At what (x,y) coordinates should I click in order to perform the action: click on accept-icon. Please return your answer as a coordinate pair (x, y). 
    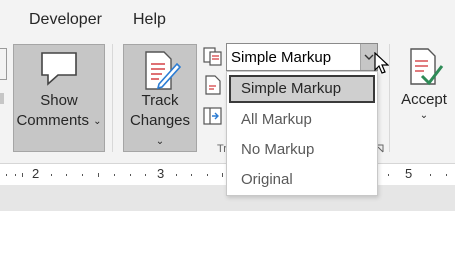
    Looking at the image, I should click on (427, 67).